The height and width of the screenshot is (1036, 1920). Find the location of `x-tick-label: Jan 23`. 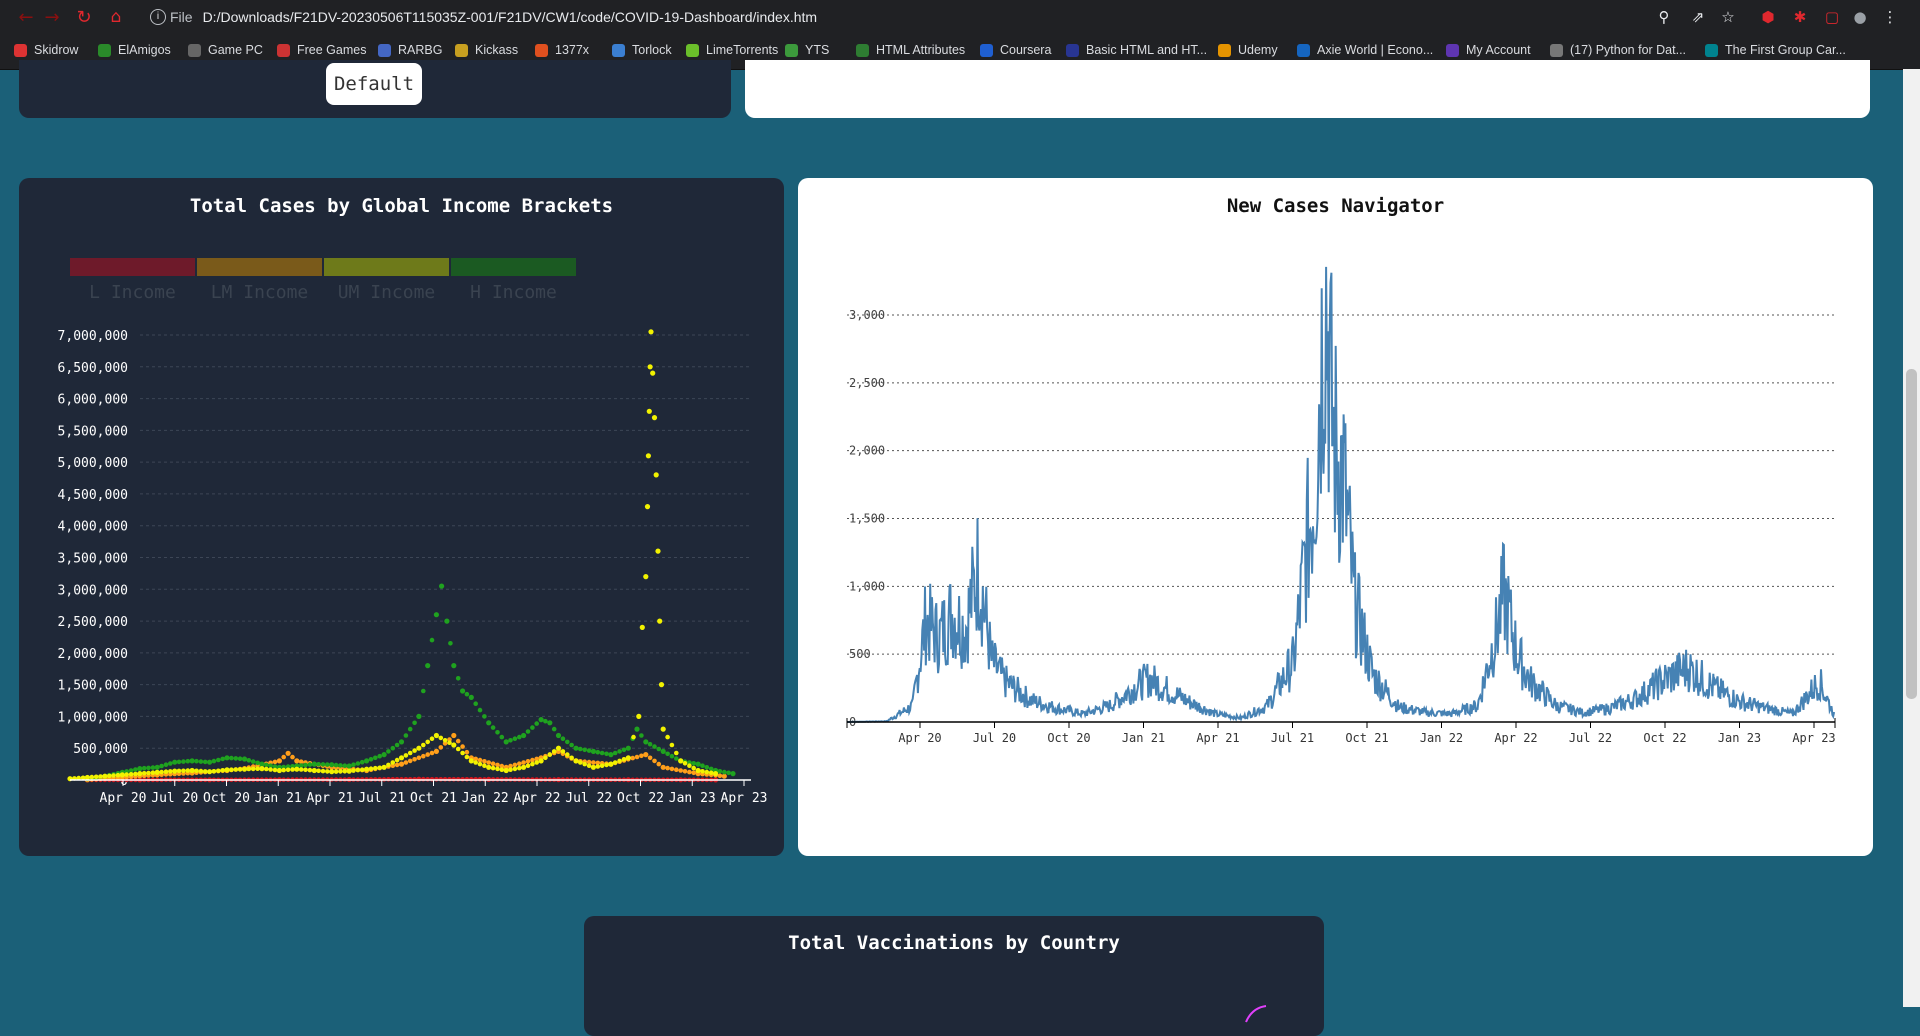

x-tick-label: Jan 23 is located at coordinates (1739, 738).